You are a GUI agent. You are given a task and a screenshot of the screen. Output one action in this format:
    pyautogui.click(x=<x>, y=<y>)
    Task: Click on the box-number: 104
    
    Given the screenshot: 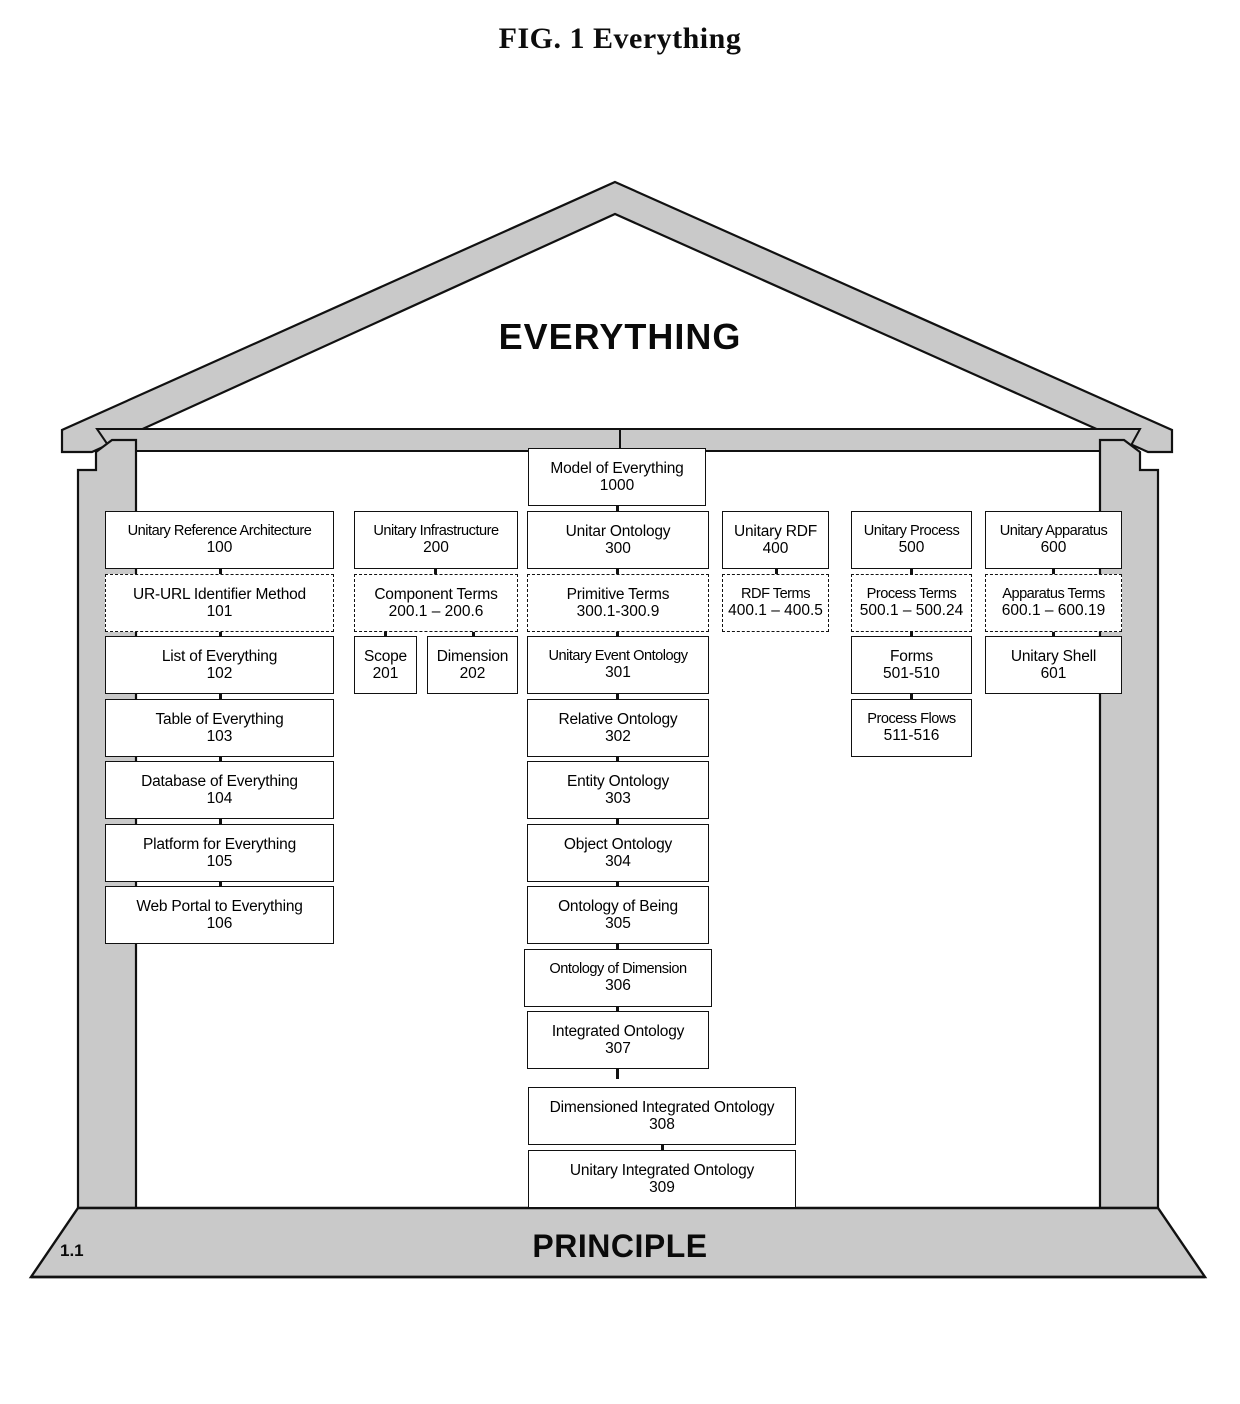 What is the action you would take?
    pyautogui.click(x=219, y=798)
    